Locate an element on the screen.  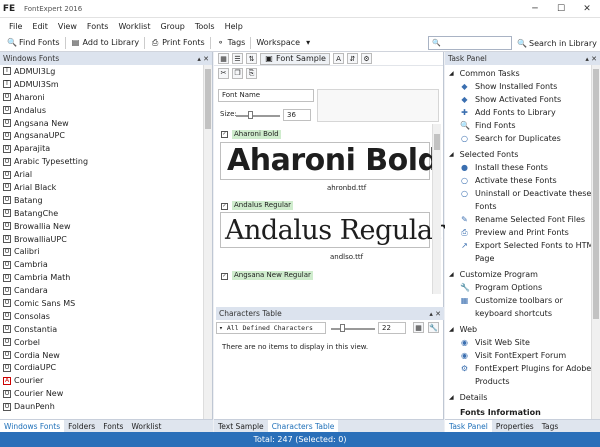
menu-tools: Tools is located at coordinates (205, 26).